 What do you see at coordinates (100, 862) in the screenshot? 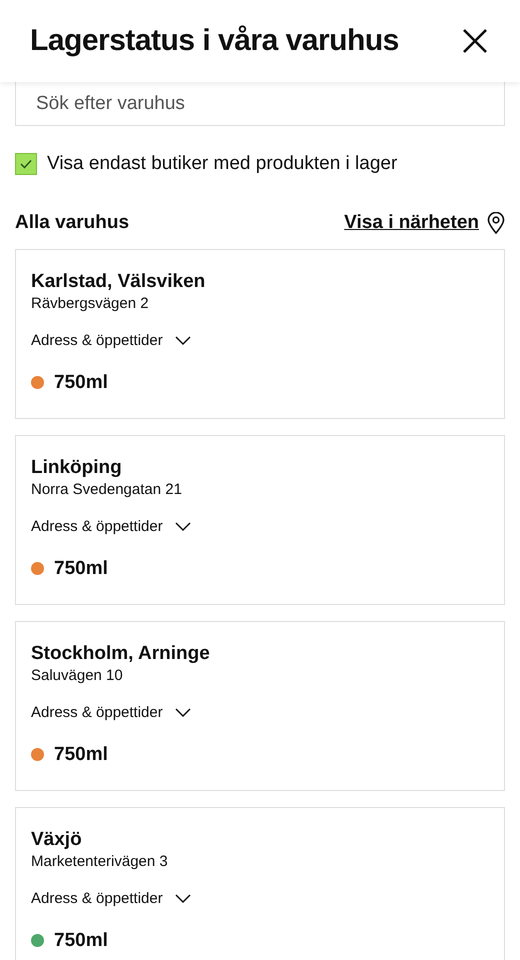
I see `store-address: Marketenterivägen 3` at bounding box center [100, 862].